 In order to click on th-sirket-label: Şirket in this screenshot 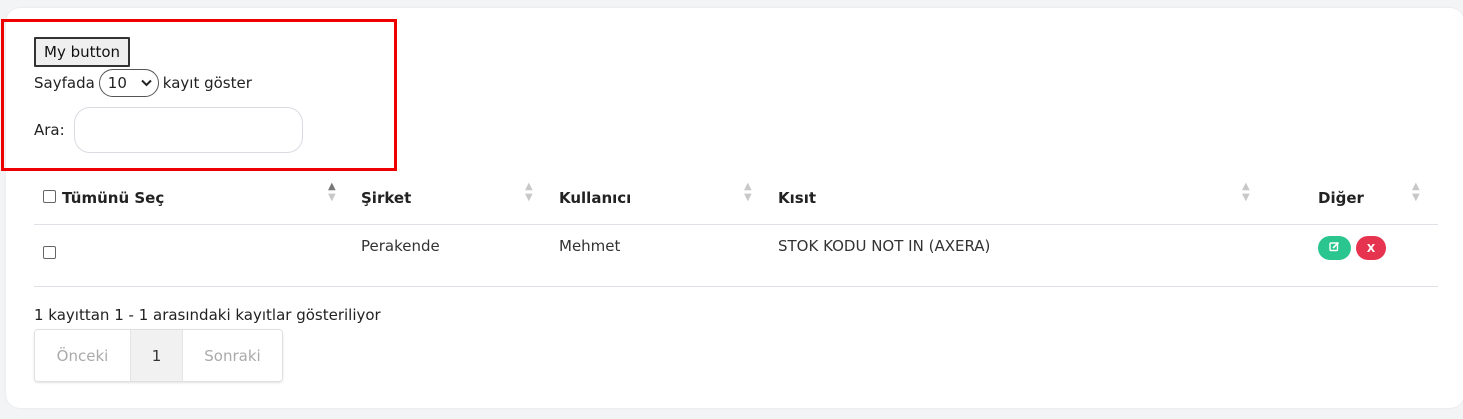, I will do `click(386, 198)`.